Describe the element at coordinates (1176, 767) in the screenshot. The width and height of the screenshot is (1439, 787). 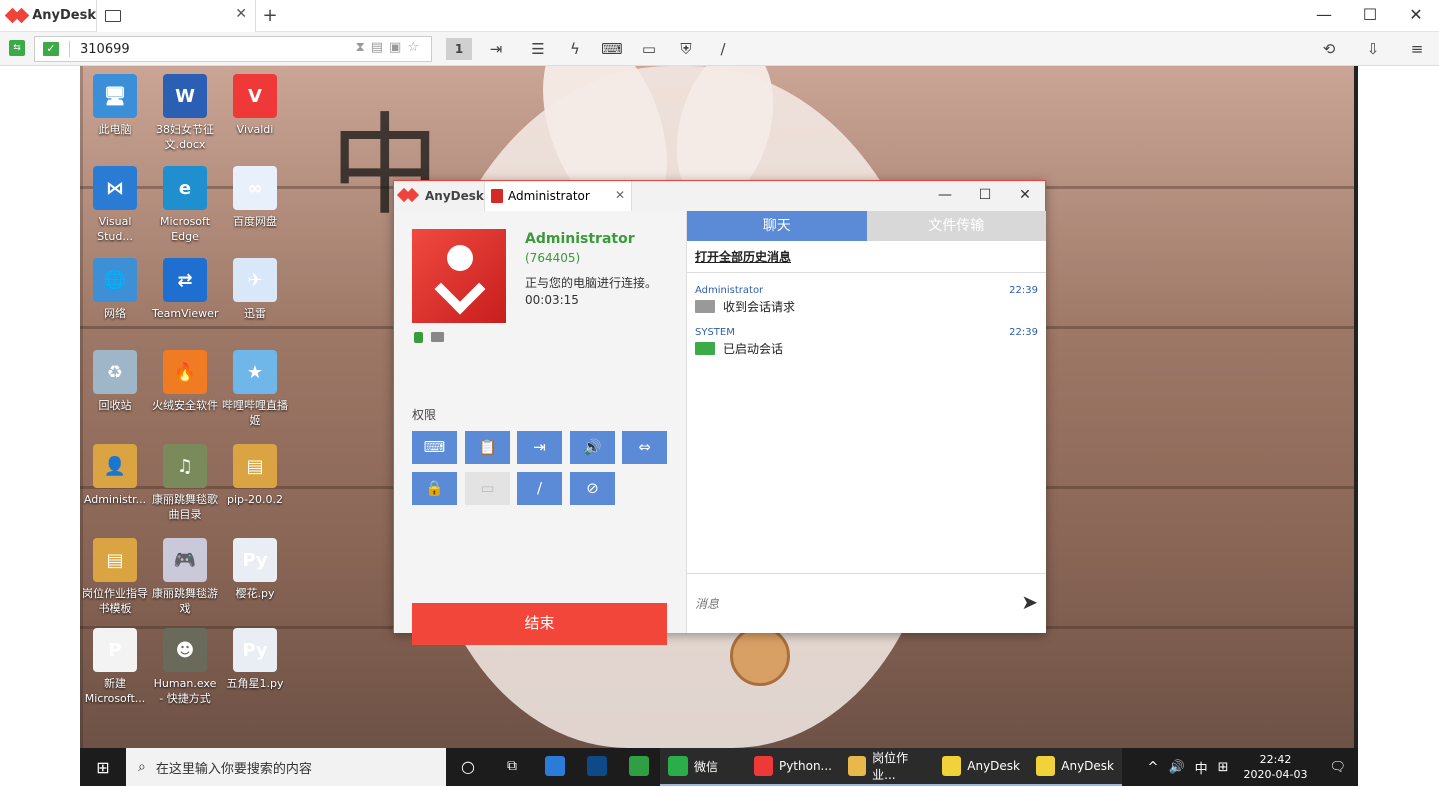
I see `volume-icon: 🔊` at that location.